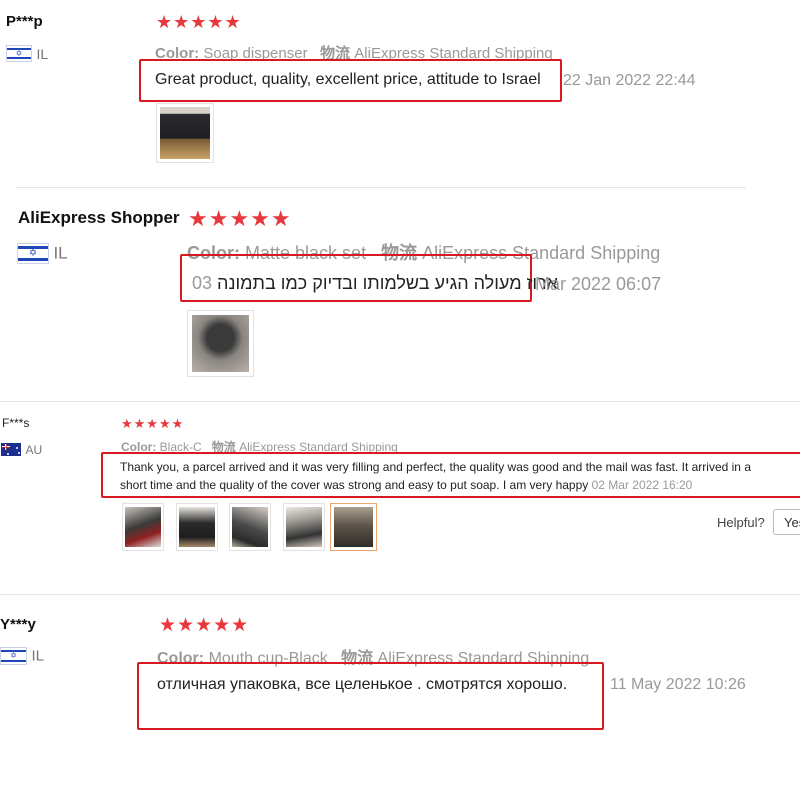 The width and height of the screenshot is (800, 800). Describe the element at coordinates (642, 485) in the screenshot. I see `review-date: 02 Mar 2022 16:20` at that location.